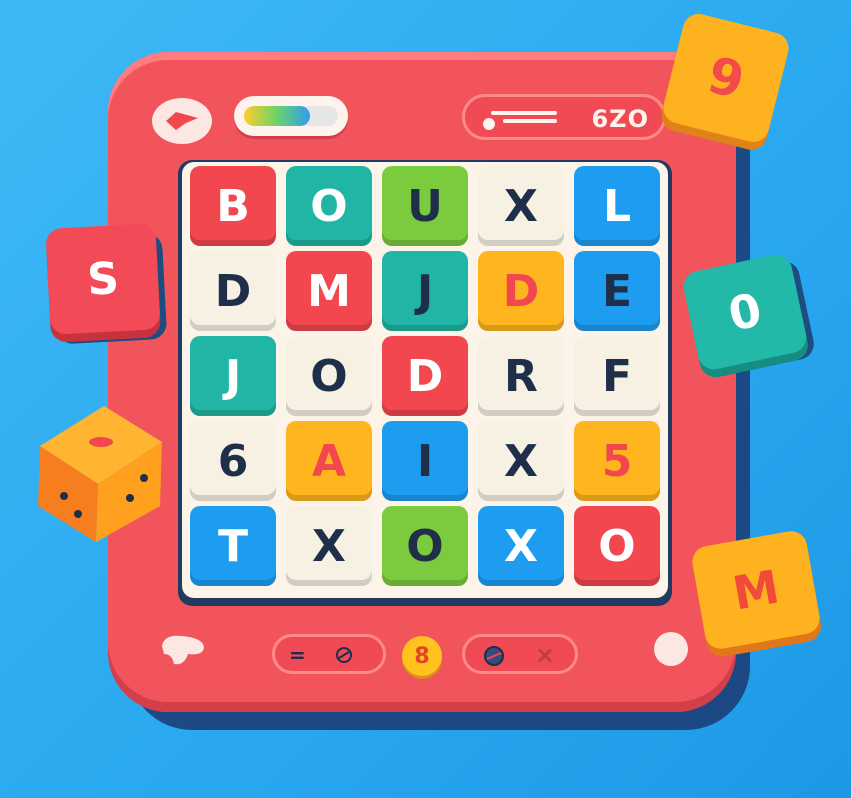 This screenshot has width=851, height=798. Describe the element at coordinates (521, 376) in the screenshot. I see `letter-tile: R` at that location.